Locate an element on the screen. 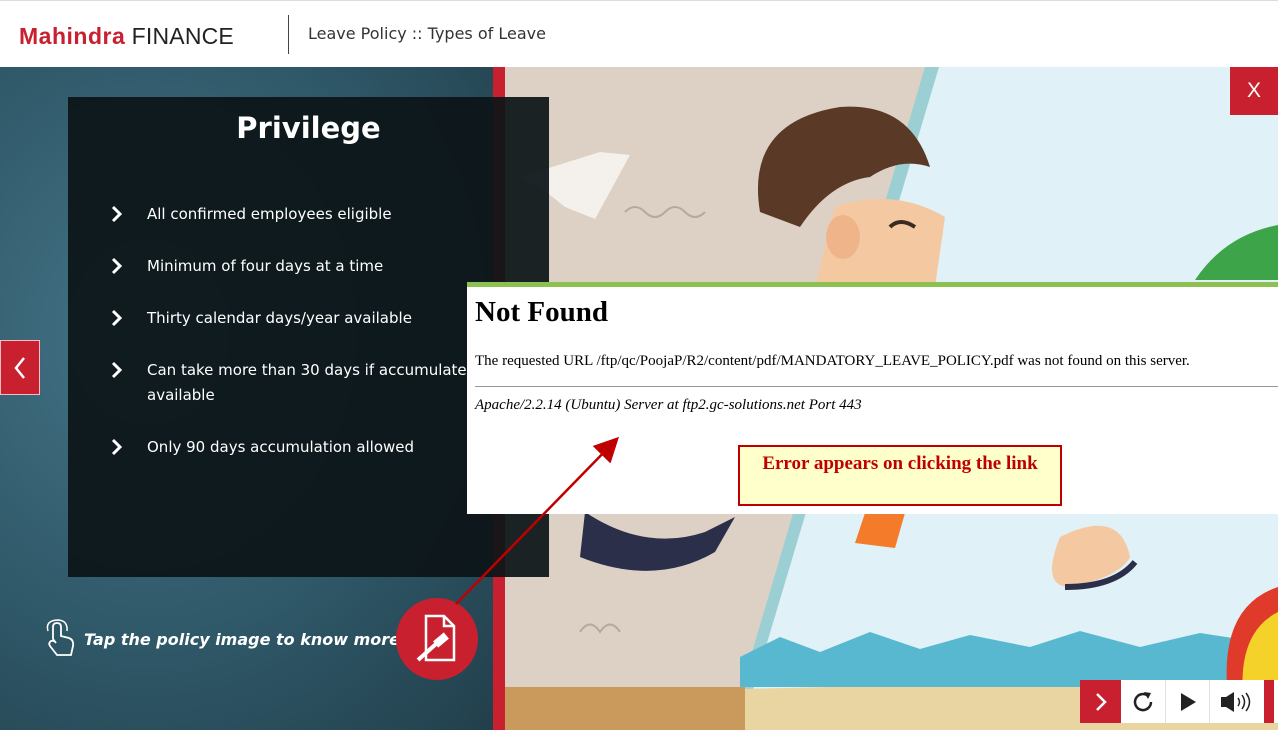 The image size is (1278, 730). play-button is located at coordinates (1188, 701).